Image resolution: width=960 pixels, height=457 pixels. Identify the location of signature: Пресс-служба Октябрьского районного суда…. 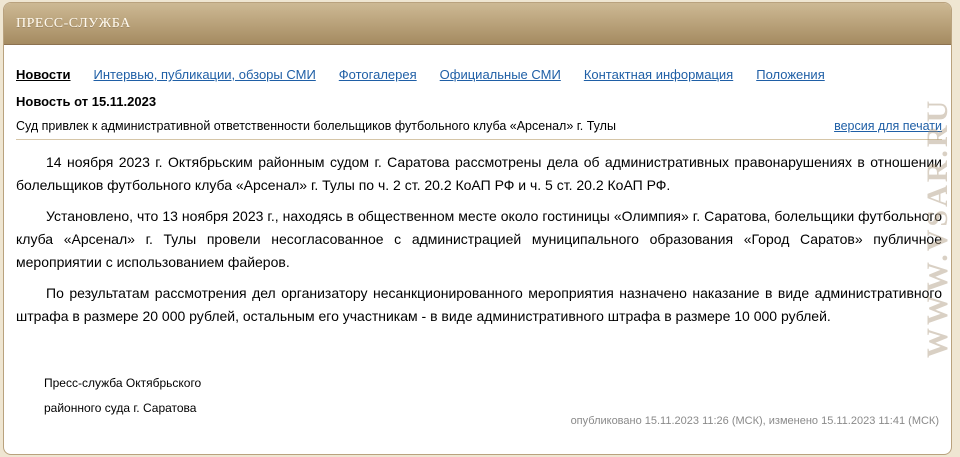
(122, 396).